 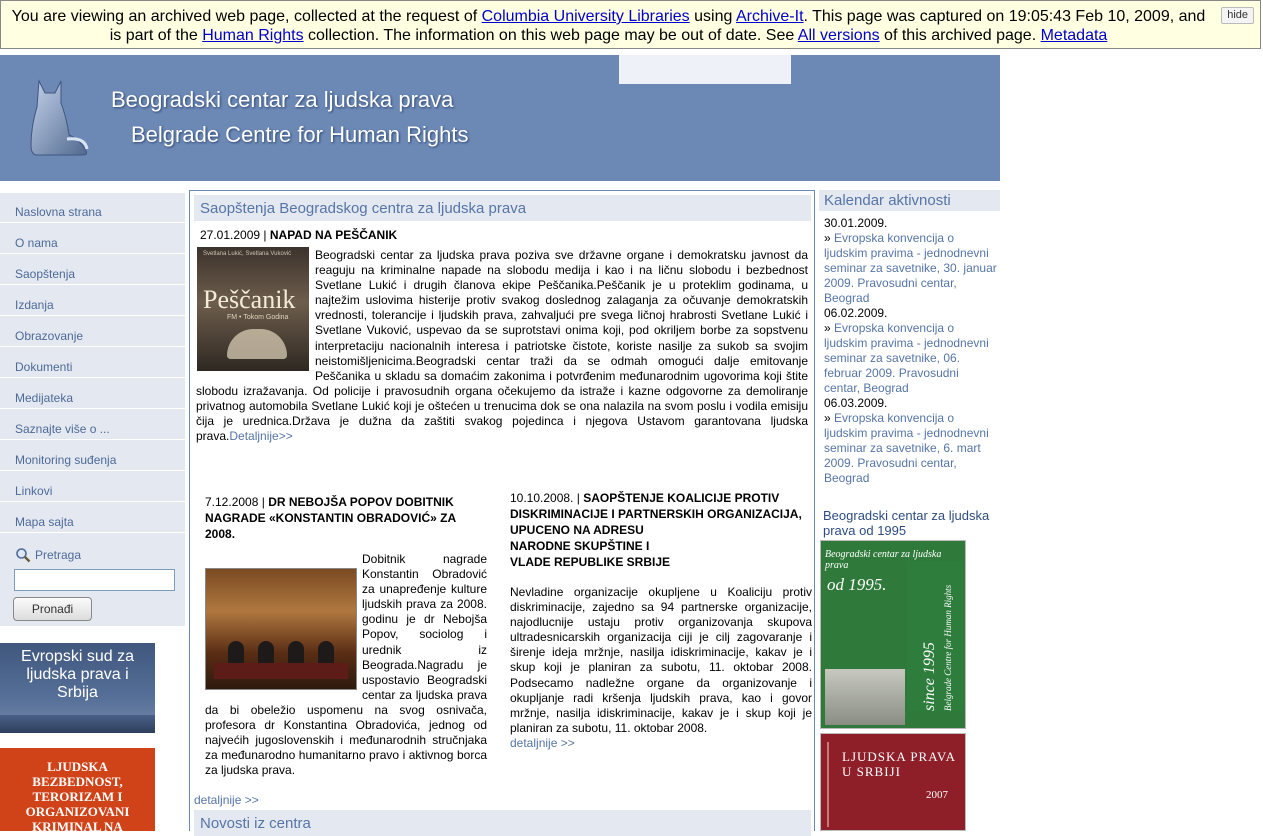 I want to click on all-versions-link: All versions, so click(x=839, y=35).